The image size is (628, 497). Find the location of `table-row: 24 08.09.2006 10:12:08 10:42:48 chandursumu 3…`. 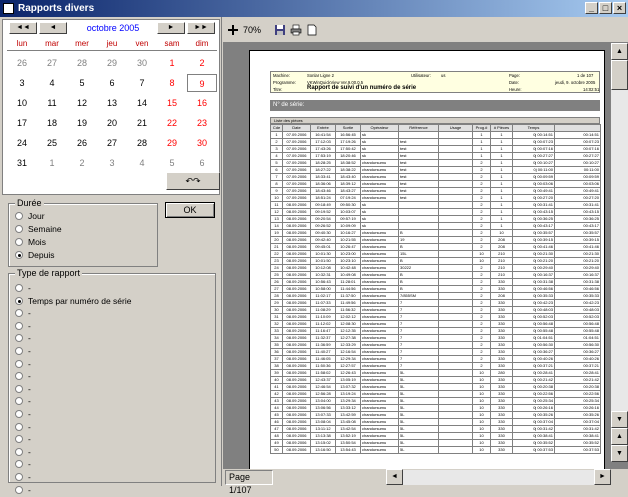

table-row: 24 08.09.2006 10:12:08 10:42:48 chandursumu 3… is located at coordinates (435, 268).